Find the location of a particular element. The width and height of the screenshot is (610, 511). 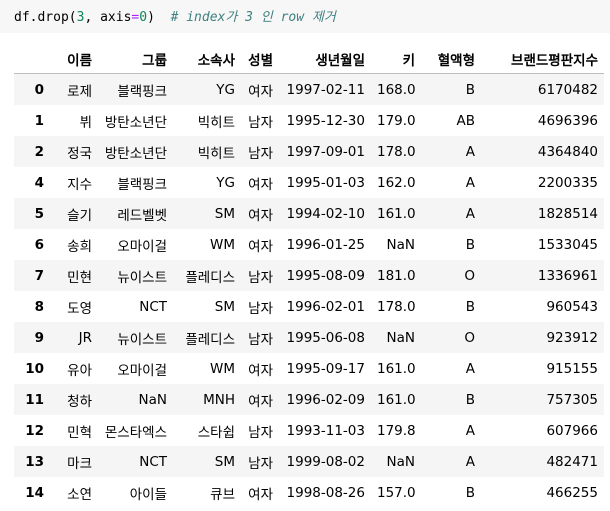

table-cell: 1997-02-11 is located at coordinates (325, 89).